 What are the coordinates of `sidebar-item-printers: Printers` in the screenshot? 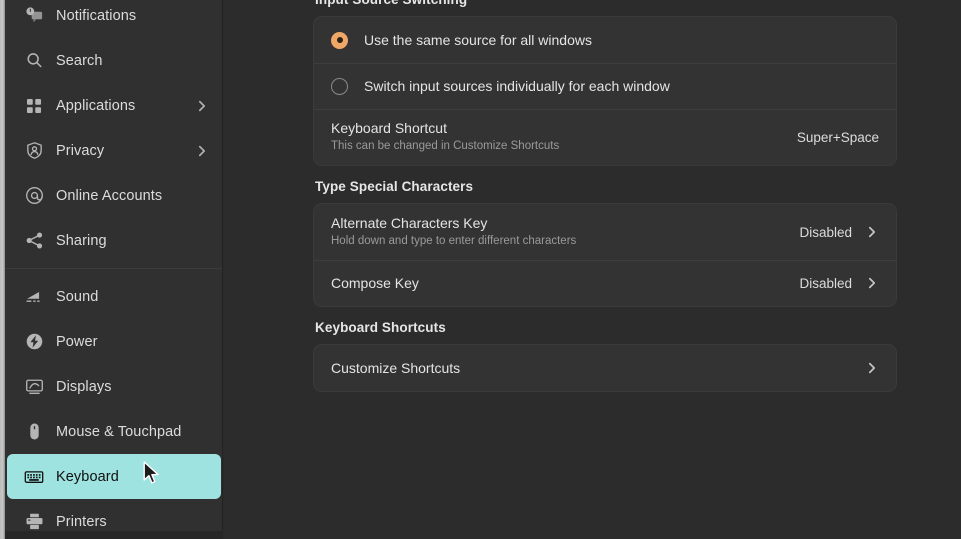 It's located at (114, 515).